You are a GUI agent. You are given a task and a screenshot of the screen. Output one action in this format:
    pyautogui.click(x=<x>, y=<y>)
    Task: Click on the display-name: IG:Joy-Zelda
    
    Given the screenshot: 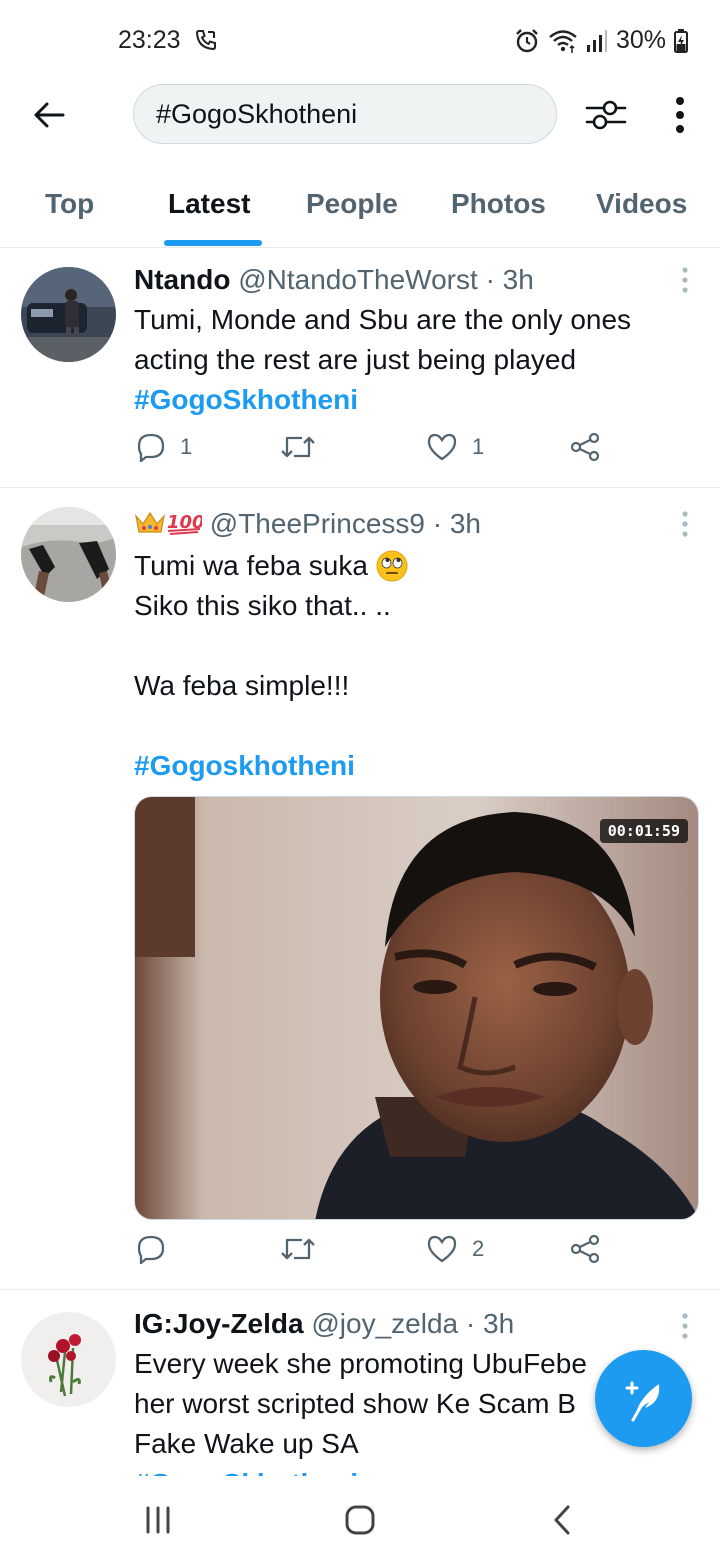 What is the action you would take?
    pyautogui.click(x=219, y=1323)
    